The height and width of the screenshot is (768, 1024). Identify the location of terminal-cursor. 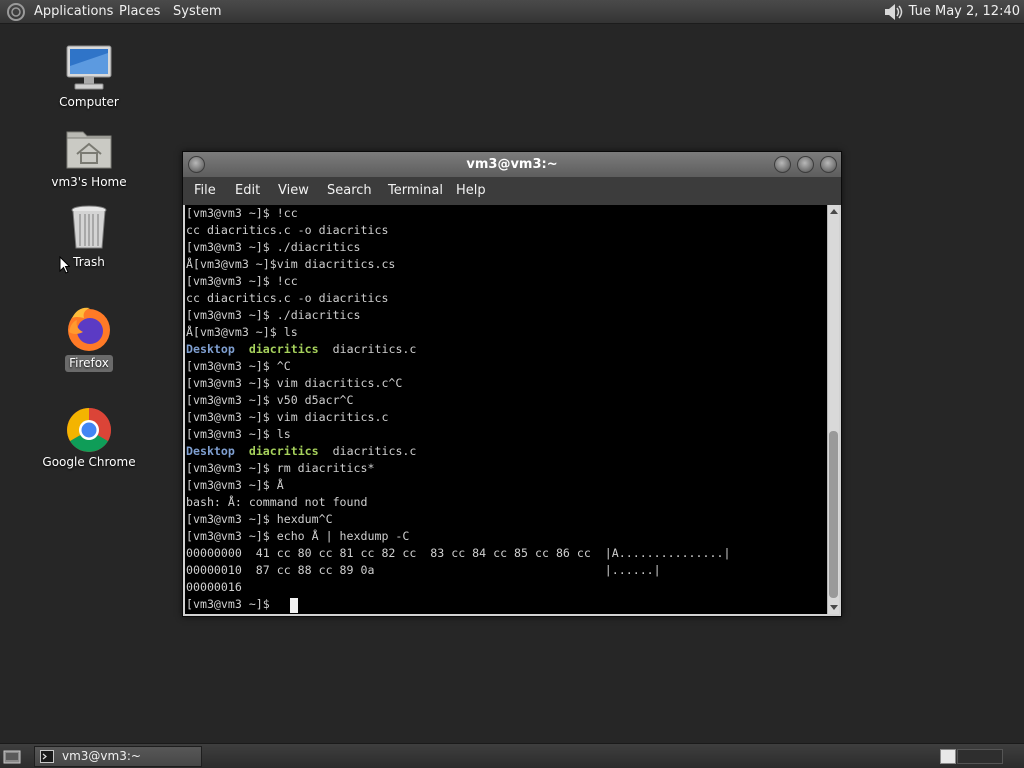
(294, 605).